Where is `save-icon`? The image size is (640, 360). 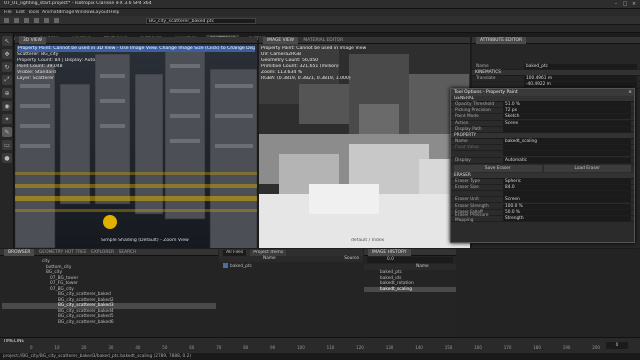
save-icon is located at coordinates (26, 20).